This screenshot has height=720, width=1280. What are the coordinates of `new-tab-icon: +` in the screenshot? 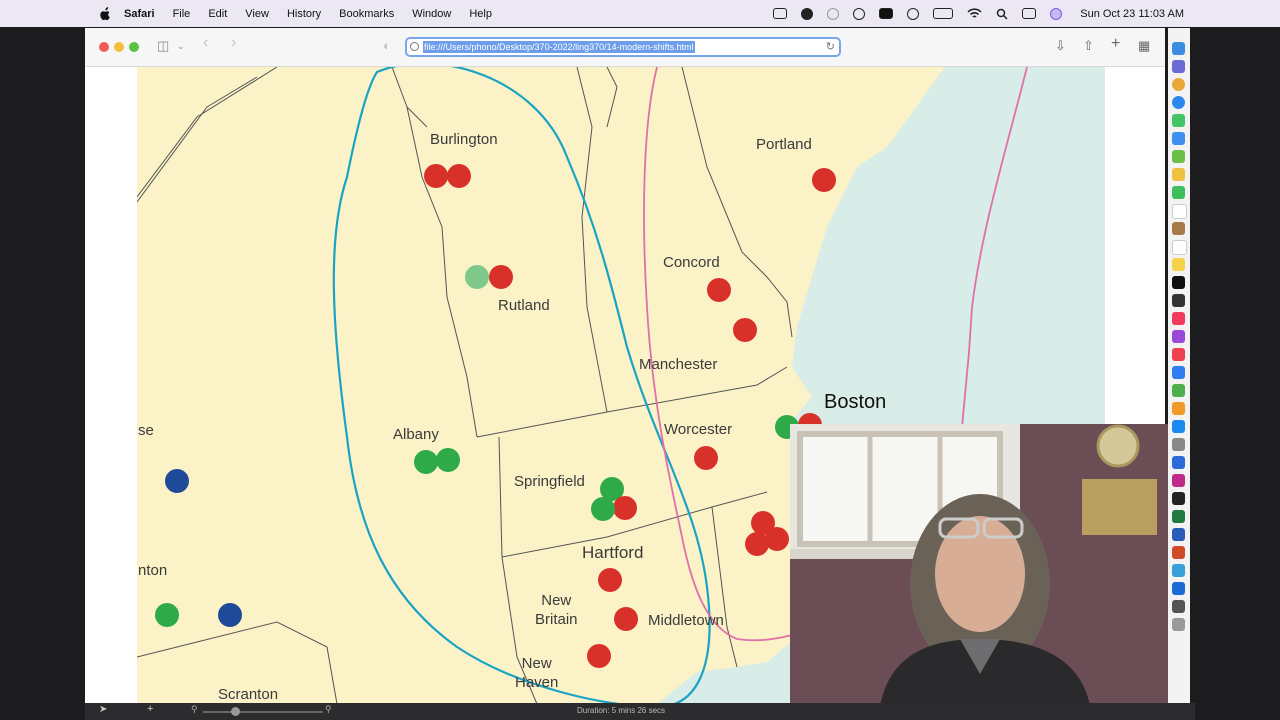 It's located at (1115, 44).